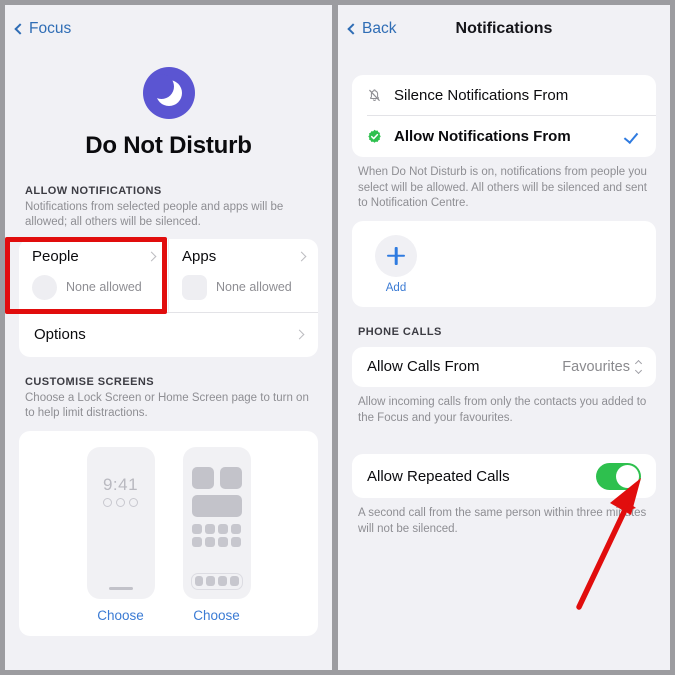  What do you see at coordinates (627, 476) in the screenshot?
I see `toggle-knob` at bounding box center [627, 476].